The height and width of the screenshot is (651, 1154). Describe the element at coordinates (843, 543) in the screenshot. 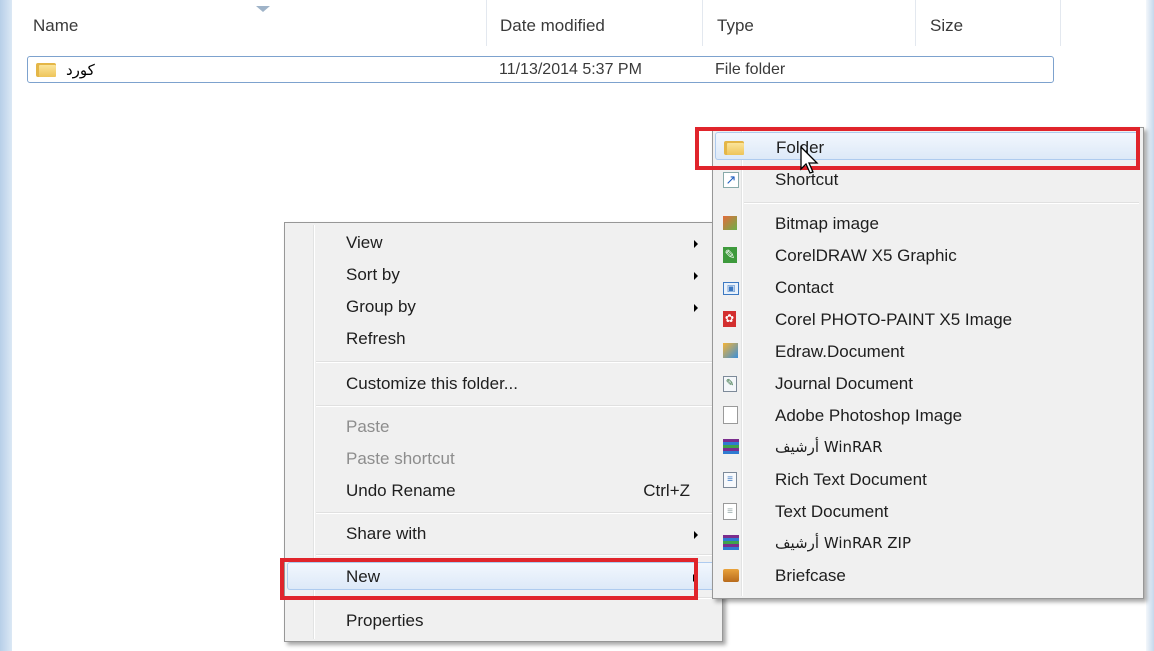

I see `menu-item-label: أرشيف WinRAR ZIP` at that location.